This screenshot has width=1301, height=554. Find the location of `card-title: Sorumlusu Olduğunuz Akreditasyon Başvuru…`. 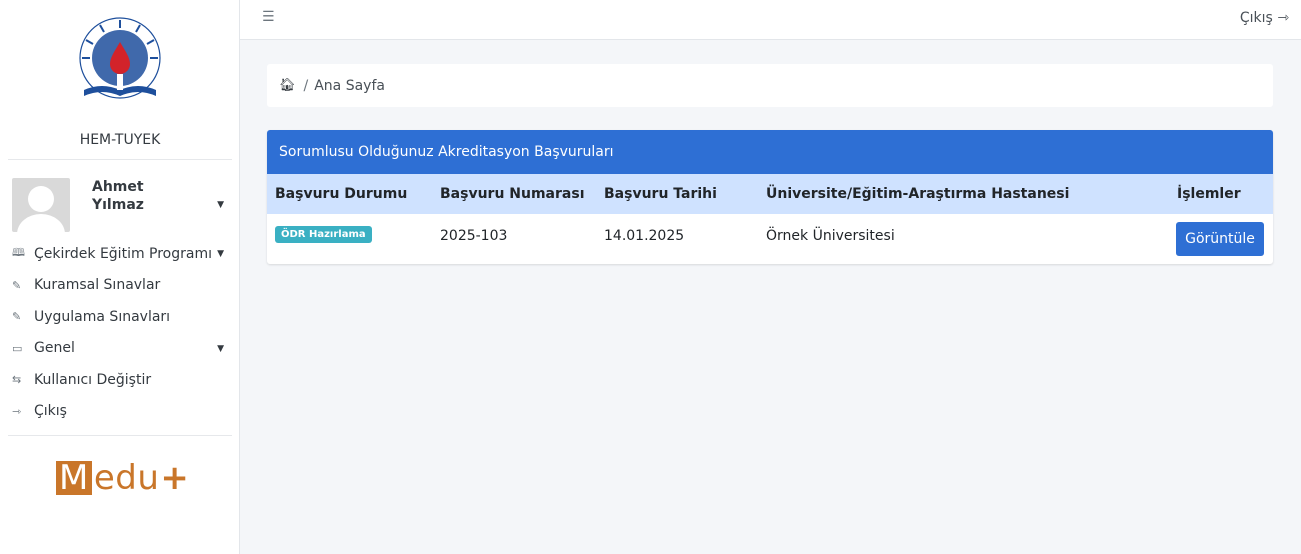

card-title: Sorumlusu Olduğunuz Akreditasyon Başvuru… is located at coordinates (770, 152).